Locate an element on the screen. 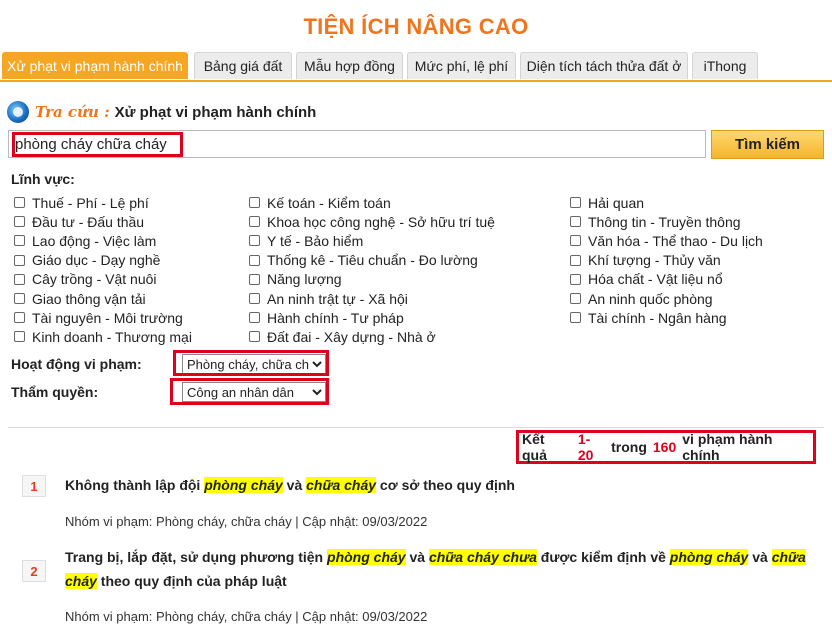 Image resolution: width=832 pixels, height=634 pixels. field-checkbox: Thống kê - Tiêu chuẩn - Đo lường is located at coordinates (363, 260).